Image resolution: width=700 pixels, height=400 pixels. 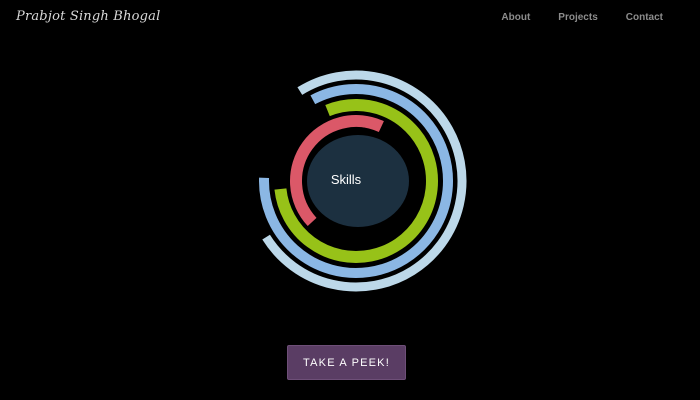 What do you see at coordinates (577, 17) in the screenshot?
I see `nav-projects-link: Projects` at bounding box center [577, 17].